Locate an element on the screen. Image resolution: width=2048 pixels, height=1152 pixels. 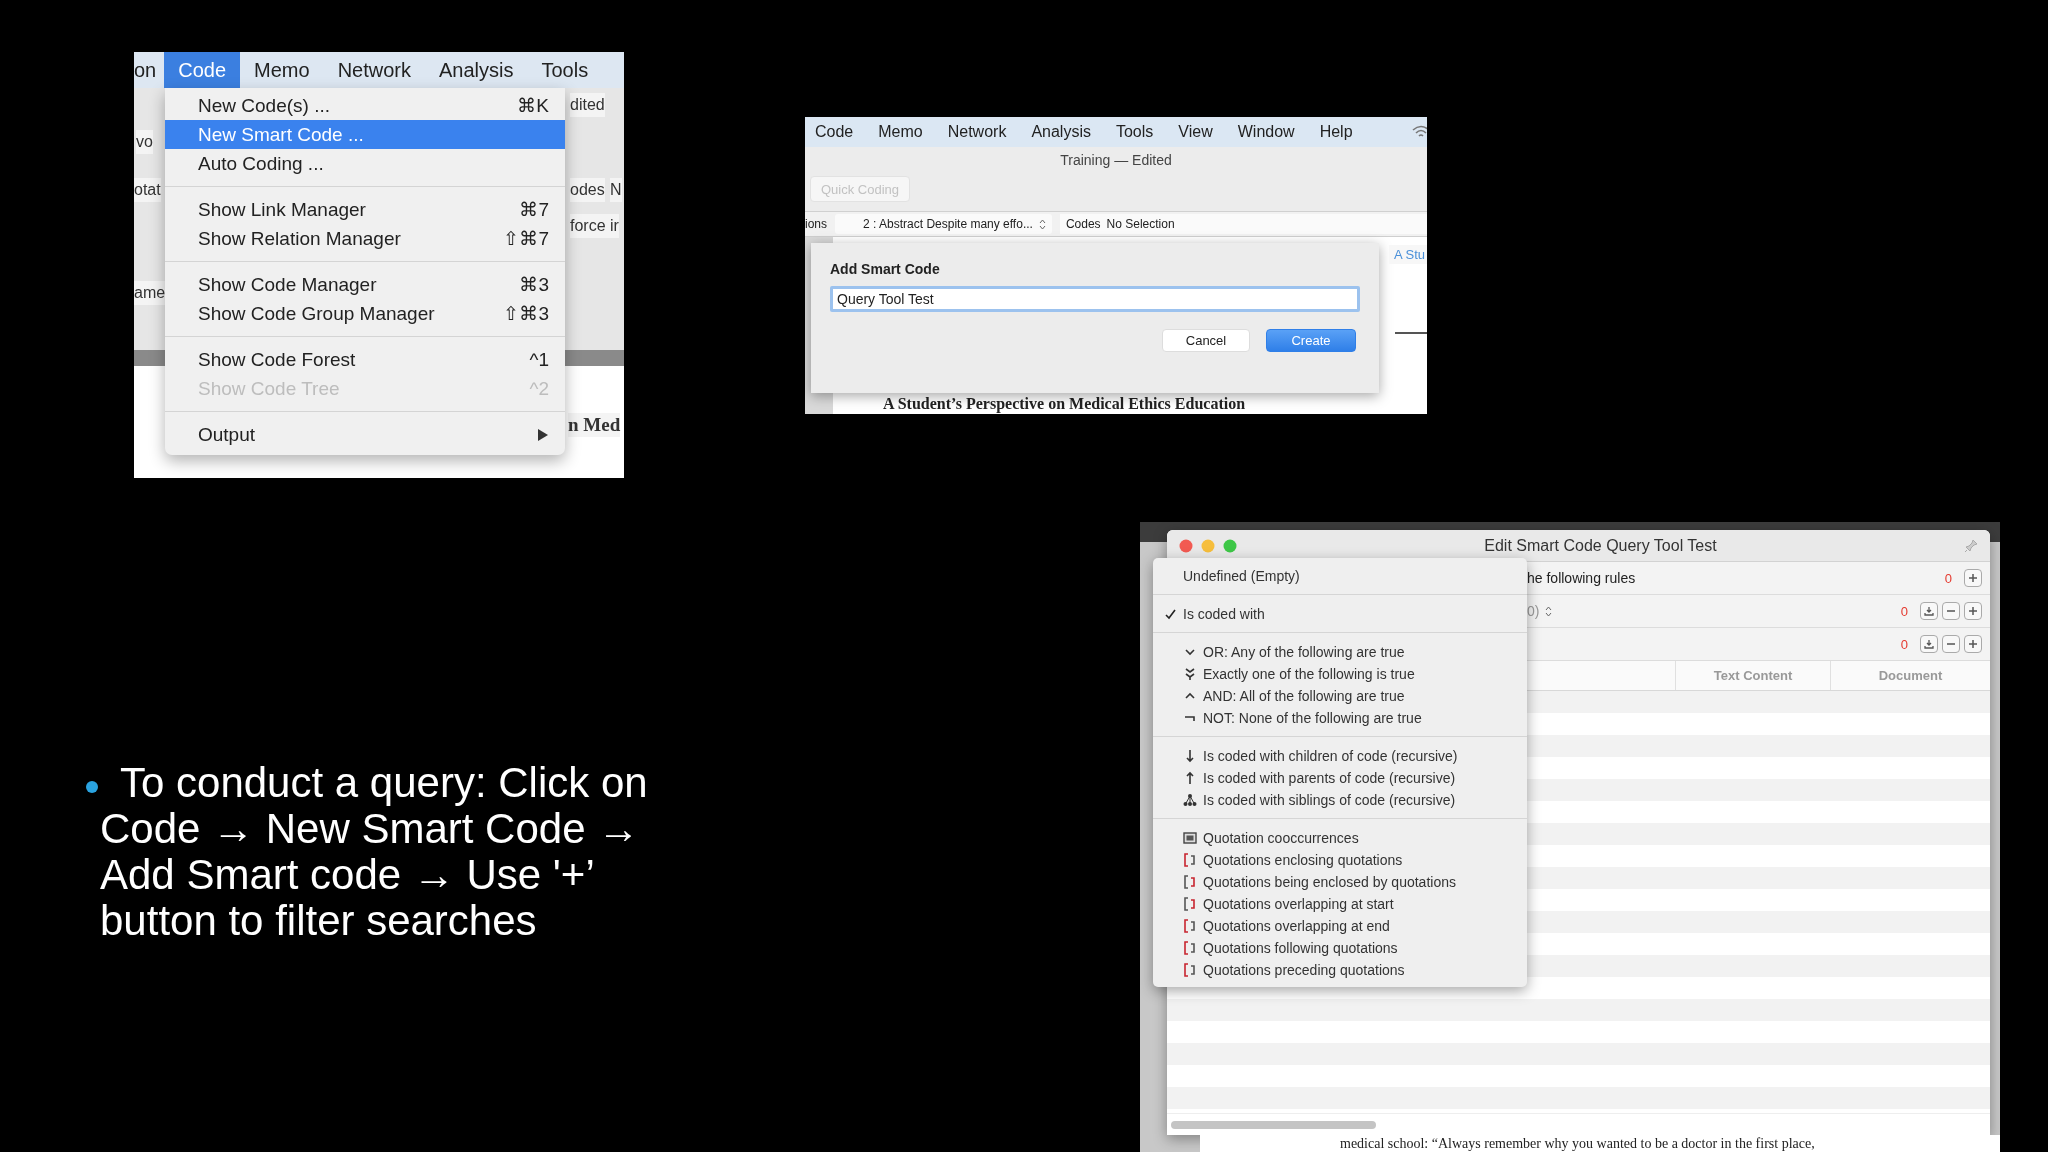
label: otat is located at coordinates (147, 190).